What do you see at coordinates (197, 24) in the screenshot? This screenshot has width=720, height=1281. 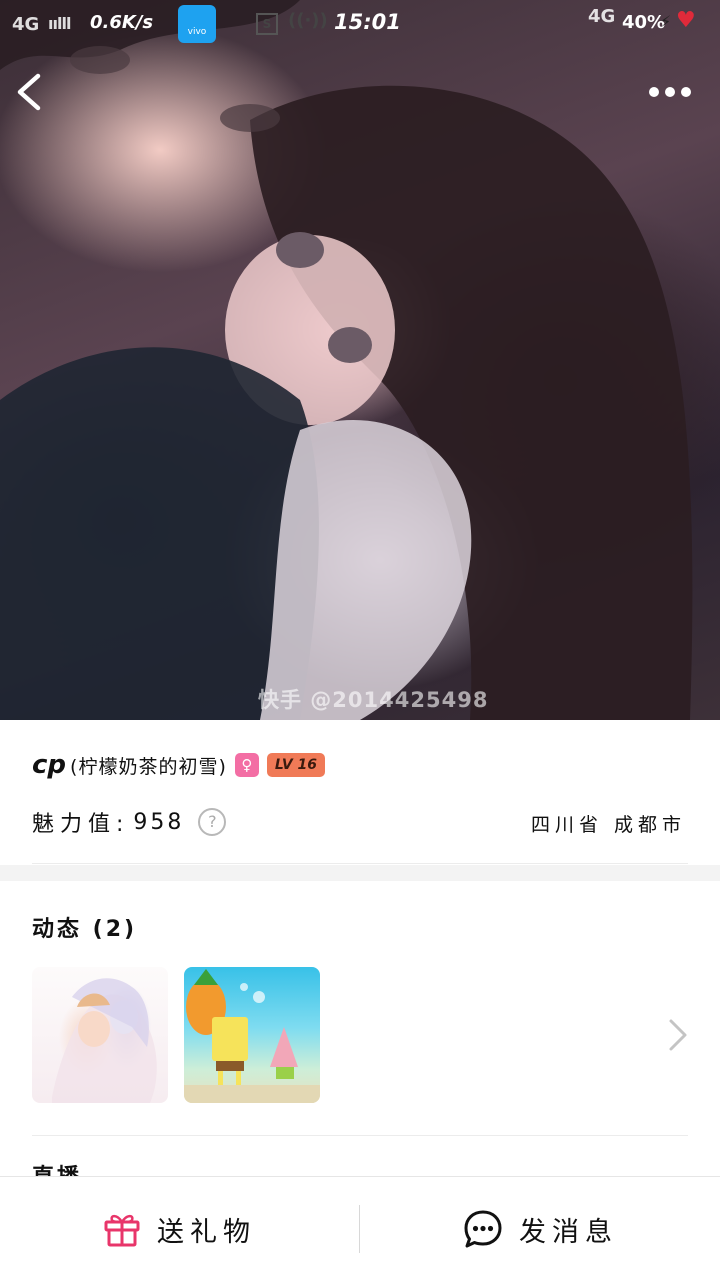 I see `vivo-app-icon: vivo` at bounding box center [197, 24].